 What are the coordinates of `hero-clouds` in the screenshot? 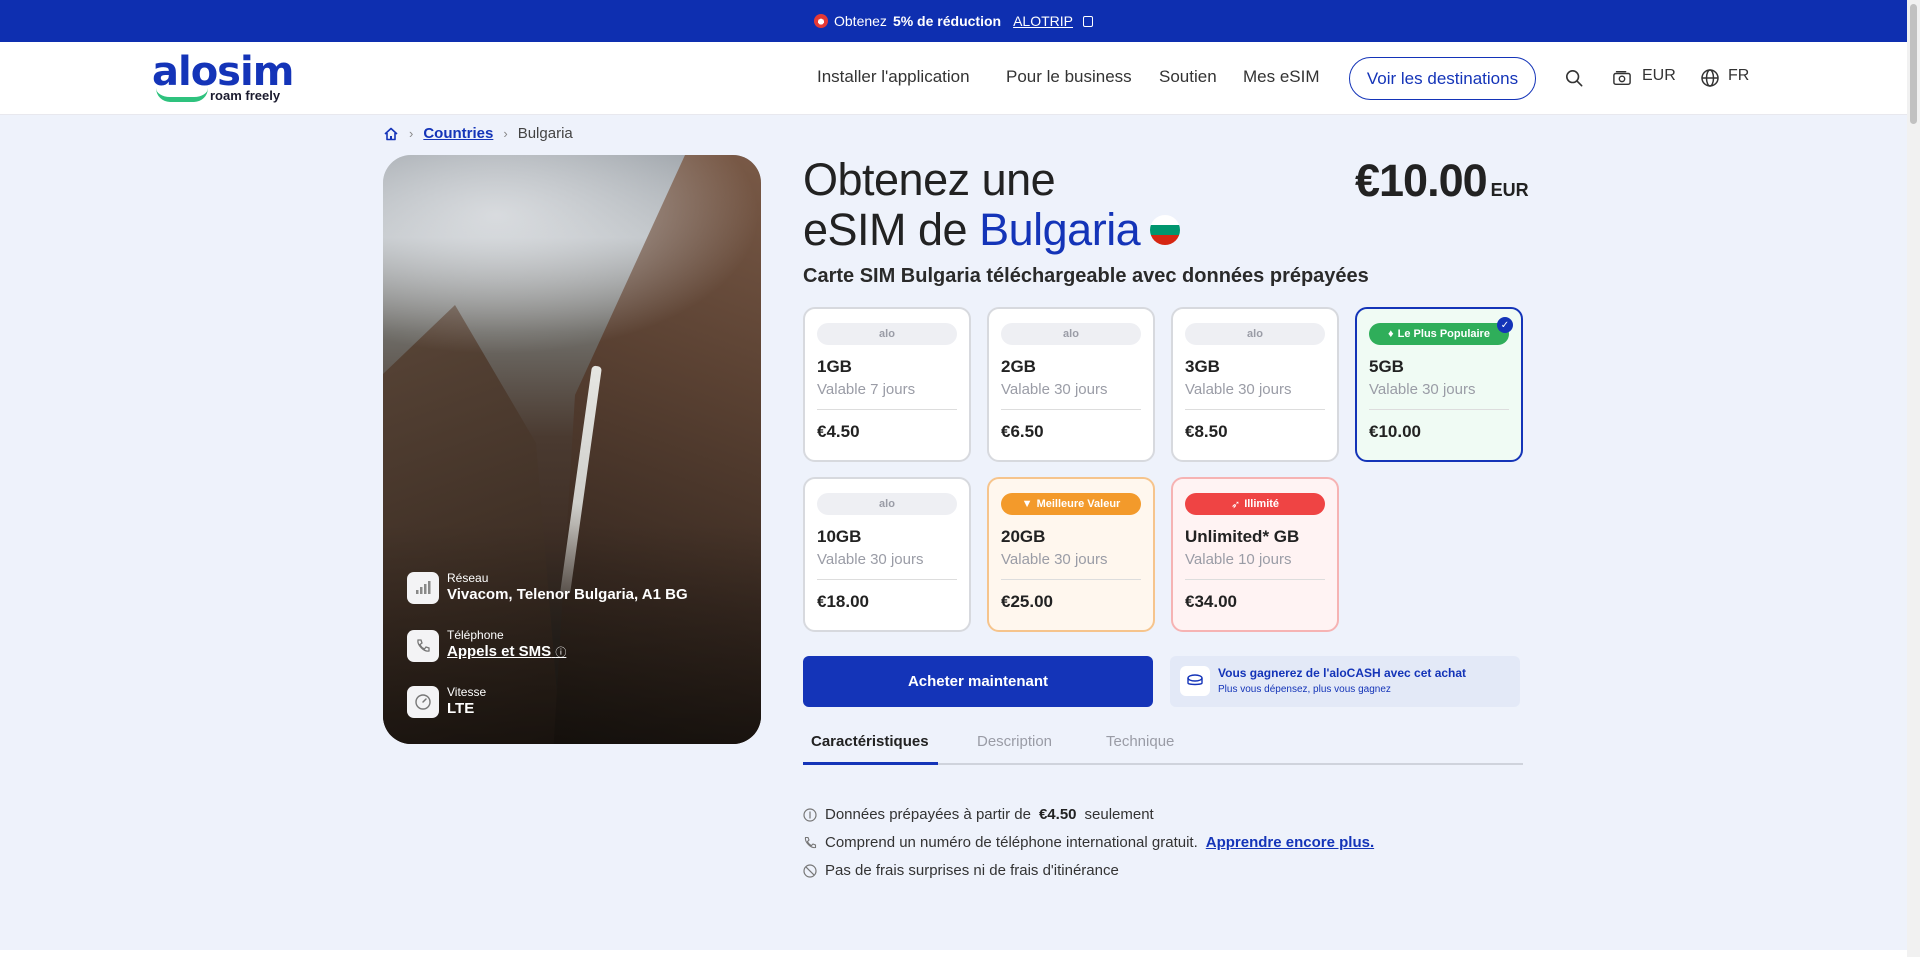 It's located at (572, 255).